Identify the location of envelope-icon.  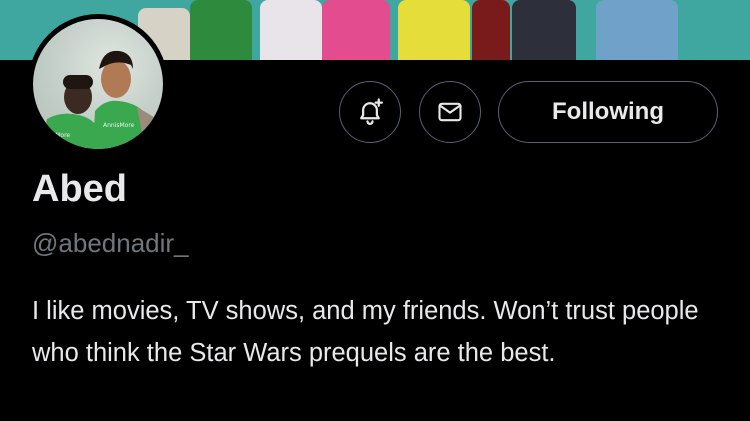
(450, 112).